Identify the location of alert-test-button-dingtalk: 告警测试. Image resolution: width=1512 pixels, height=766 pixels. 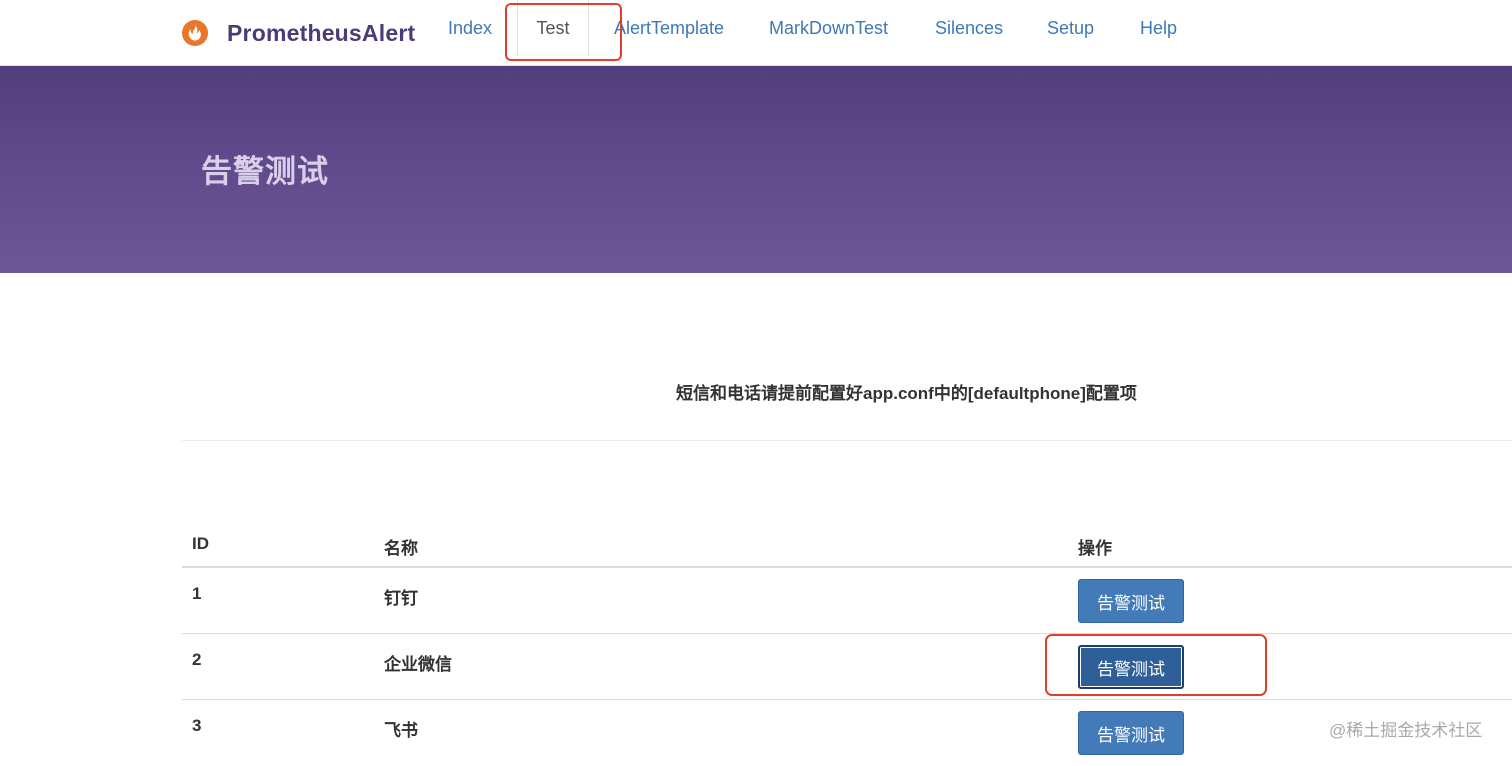
(1131, 601).